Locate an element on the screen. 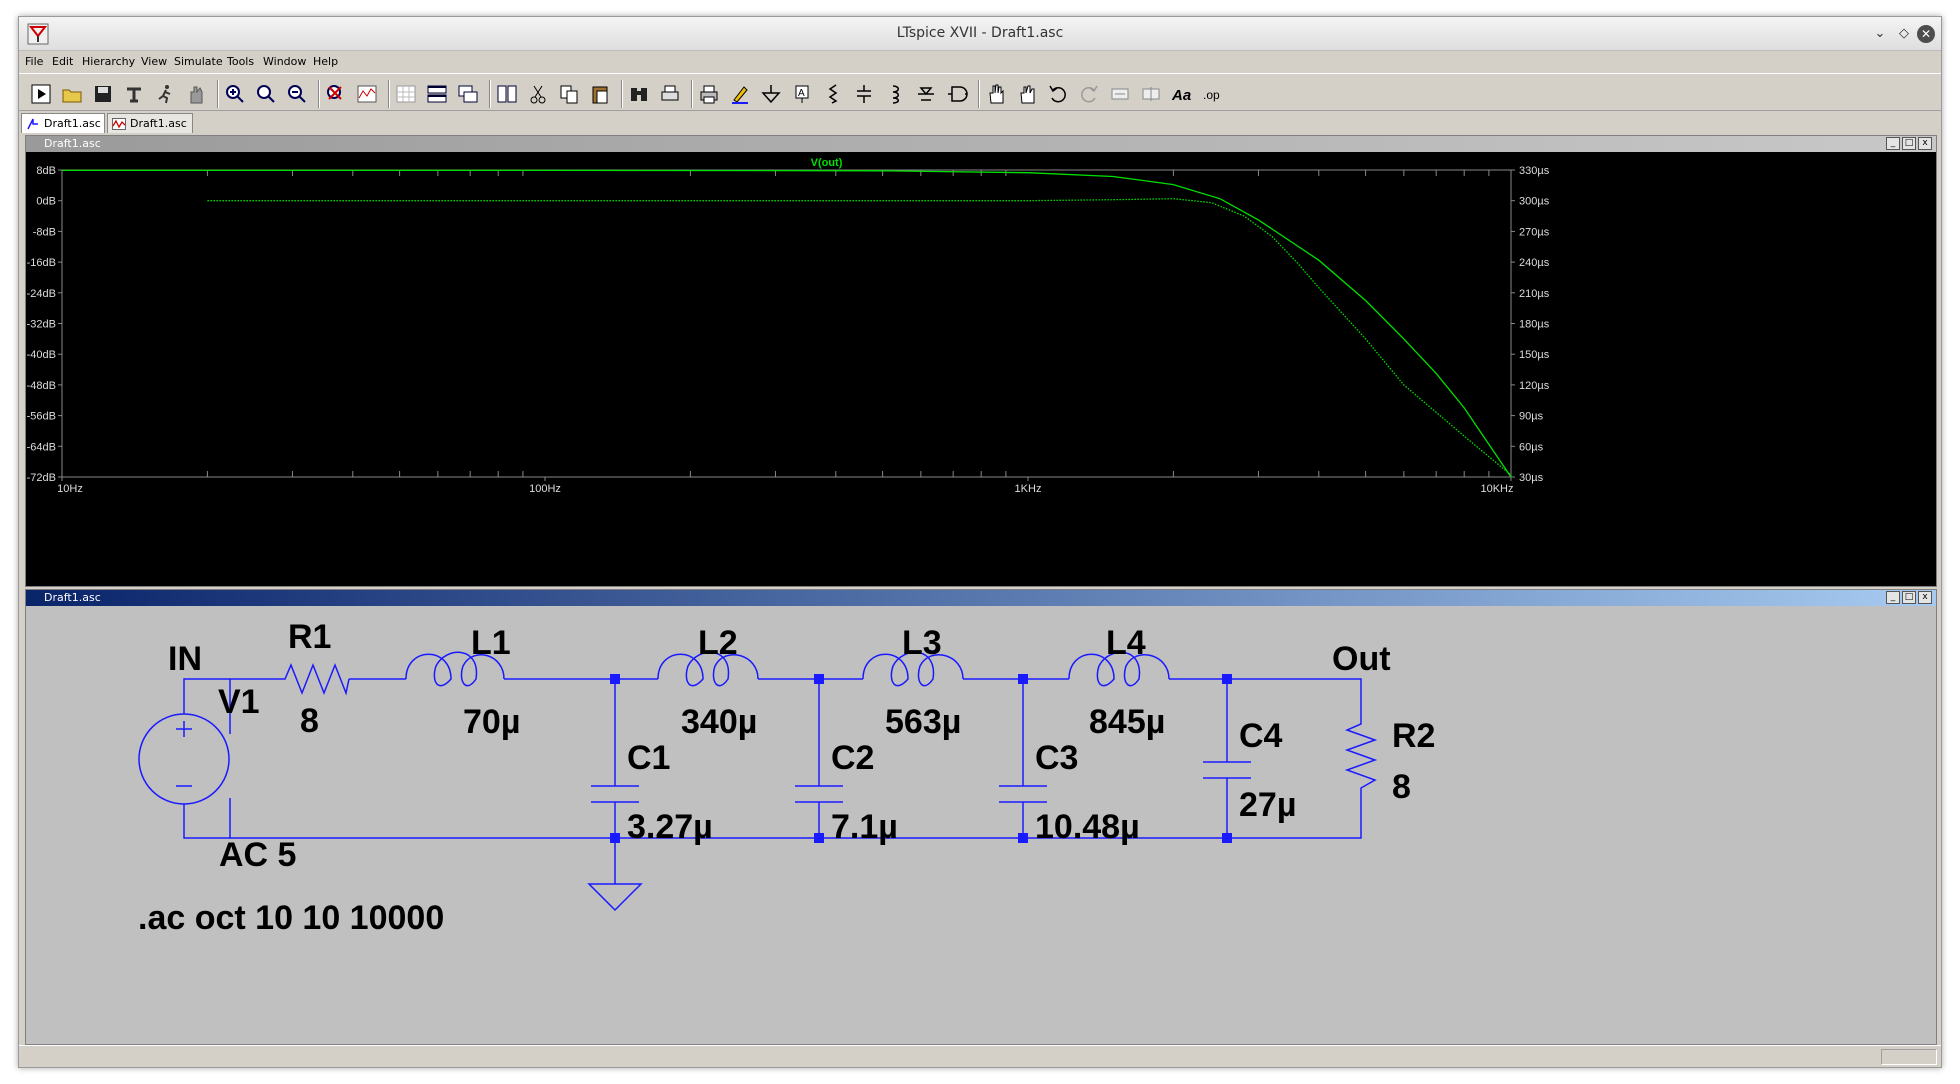 The width and height of the screenshot is (1960, 1084). capacitor-c3 is located at coordinates (1023, 794).